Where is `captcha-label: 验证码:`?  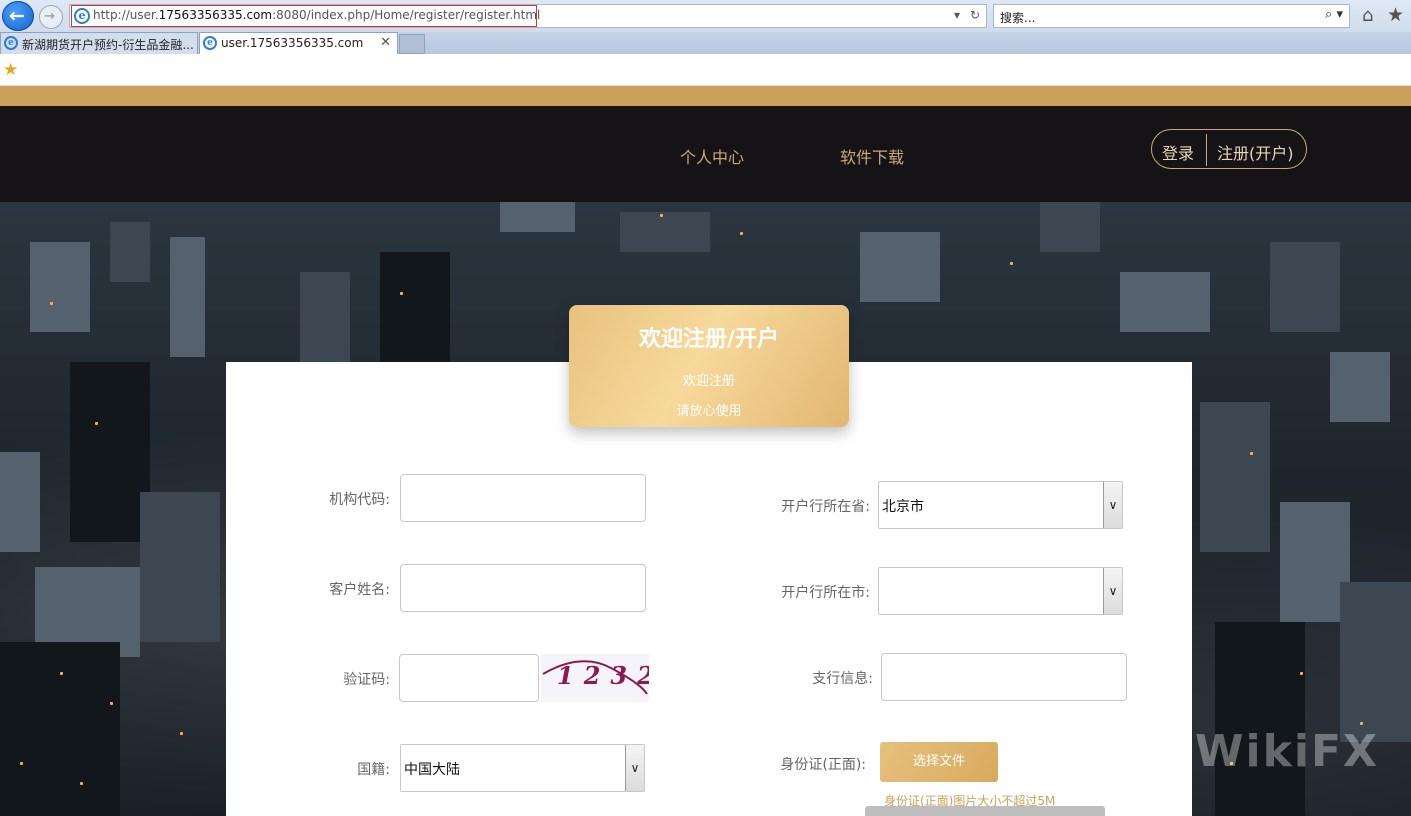
captcha-label: 验证码: is located at coordinates (366, 680).